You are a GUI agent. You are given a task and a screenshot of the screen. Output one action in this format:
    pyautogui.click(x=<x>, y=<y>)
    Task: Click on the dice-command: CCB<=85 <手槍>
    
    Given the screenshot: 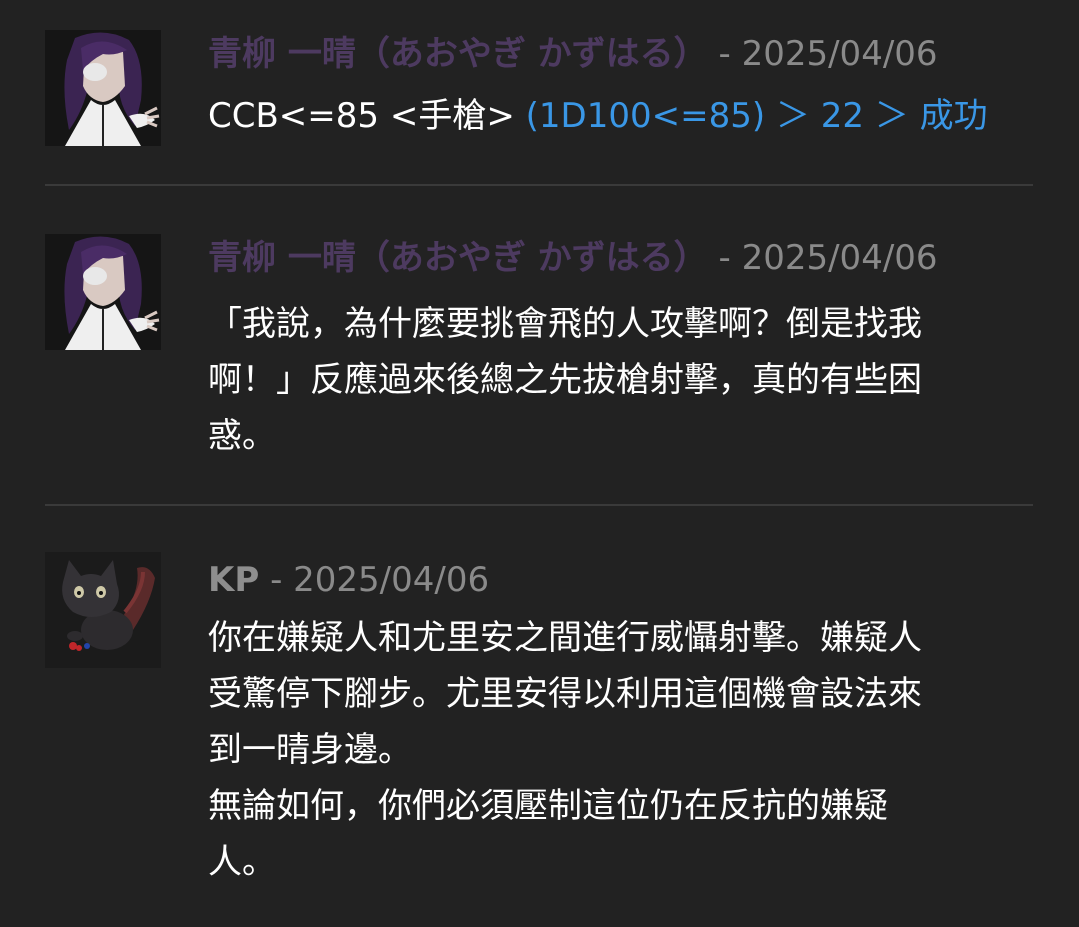 What is the action you would take?
    pyautogui.click(x=367, y=116)
    